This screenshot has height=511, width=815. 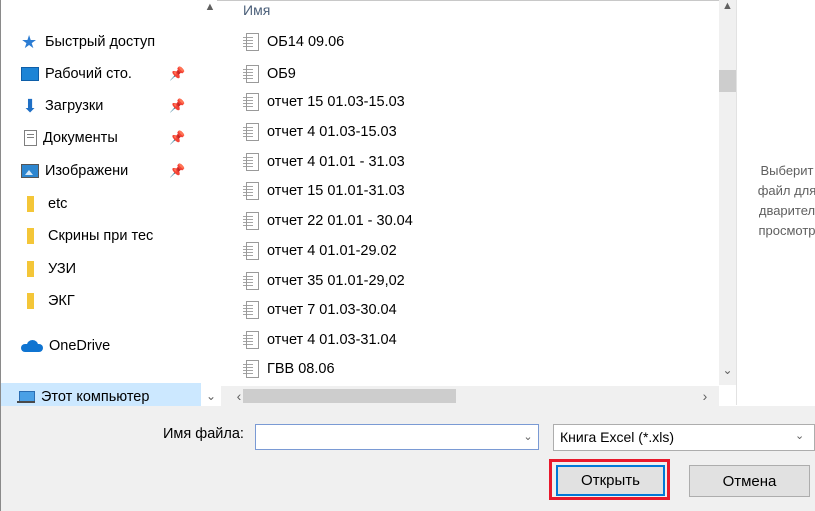 I want to click on scroll-down-arrow-icon: ⌄, so click(x=727, y=370).